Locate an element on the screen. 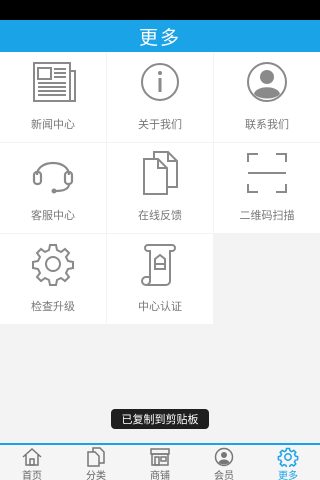 The height and width of the screenshot is (480, 320). member-icon is located at coordinates (224, 457).